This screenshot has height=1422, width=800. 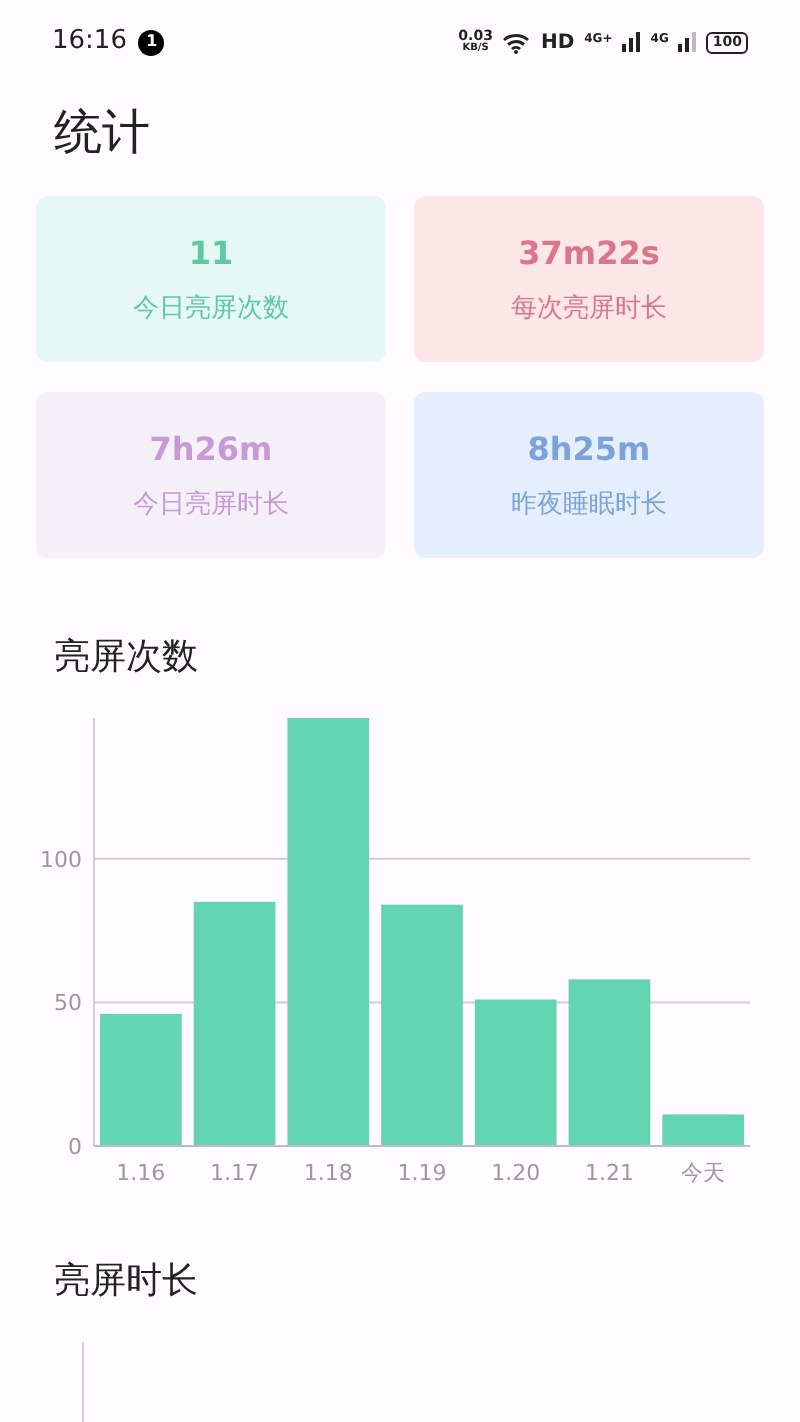 What do you see at coordinates (211, 253) in the screenshot?
I see `stat-value: 11` at bounding box center [211, 253].